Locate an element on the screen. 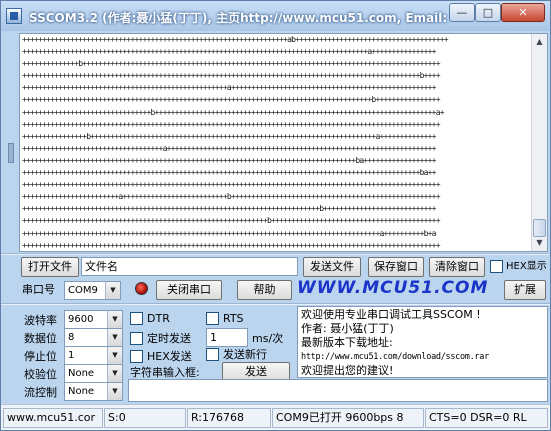 Image resolution: width=551 pixels, height=431 pixels. databits-label: 数据位 is located at coordinates (40, 338).